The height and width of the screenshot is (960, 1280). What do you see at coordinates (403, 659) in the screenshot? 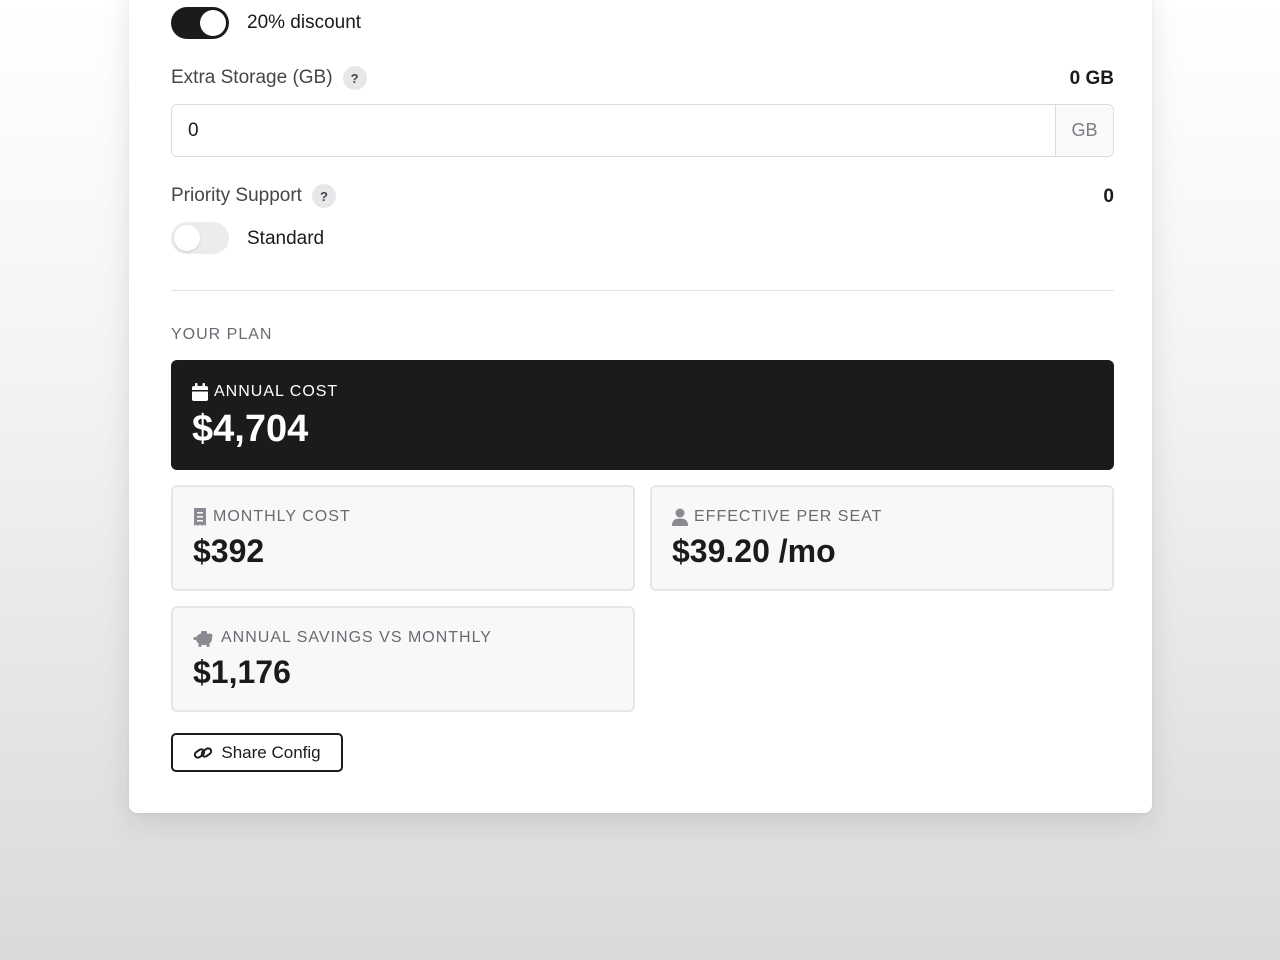
I see `annual-savings-card: ANNUAL SAVINGS VS MONTHLY $1,176` at bounding box center [403, 659].